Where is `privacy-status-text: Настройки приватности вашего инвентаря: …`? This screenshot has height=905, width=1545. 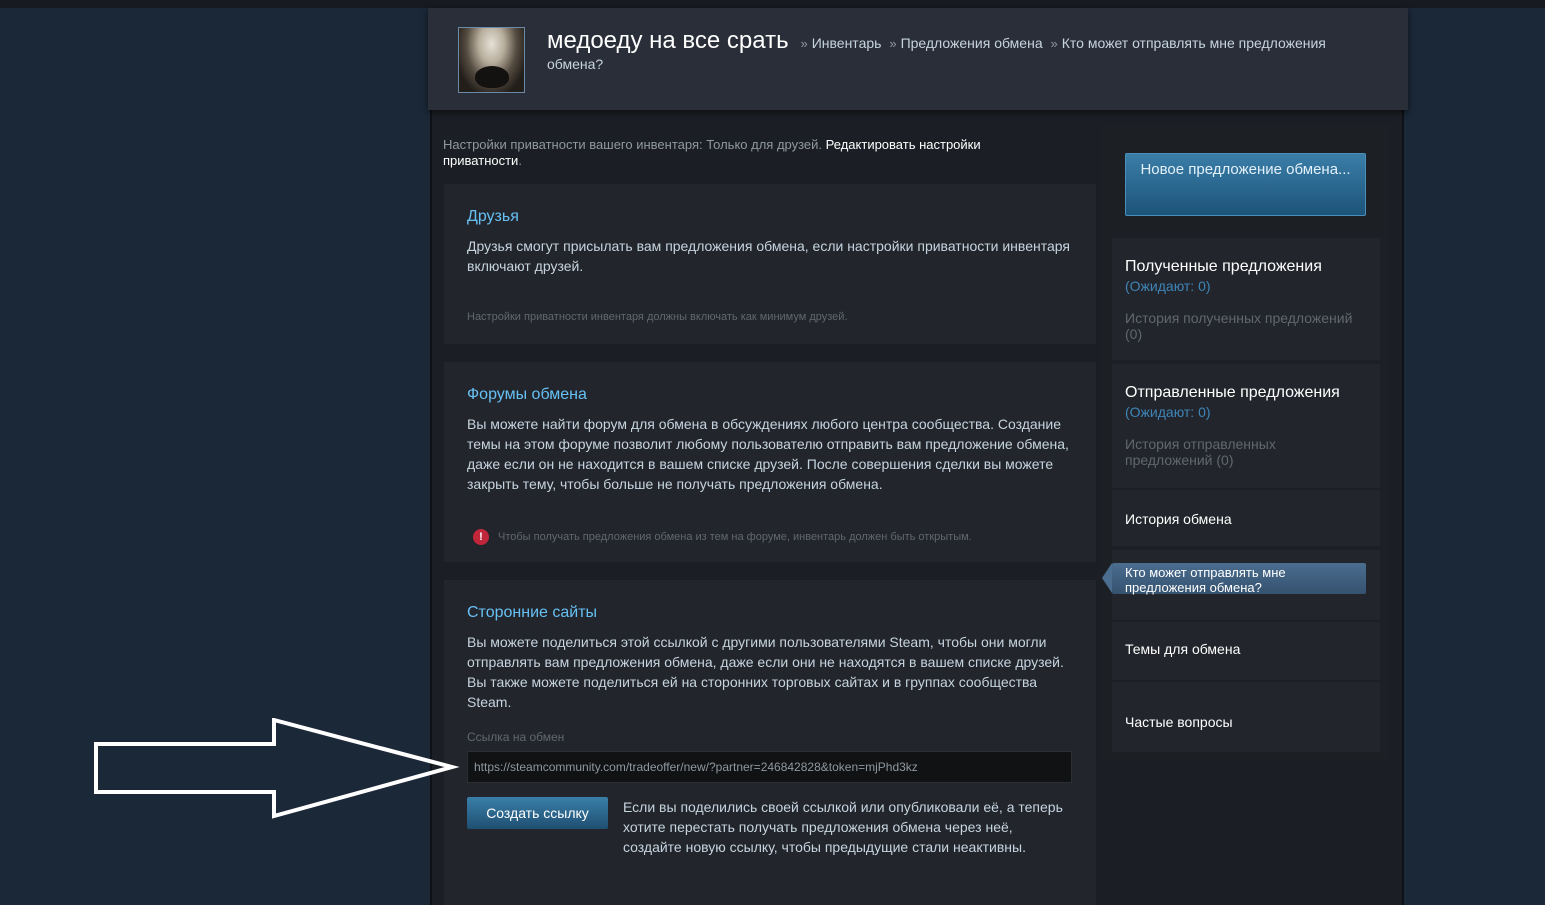 privacy-status-text: Настройки приватности вашего инвентаря: … is located at coordinates (633, 144).